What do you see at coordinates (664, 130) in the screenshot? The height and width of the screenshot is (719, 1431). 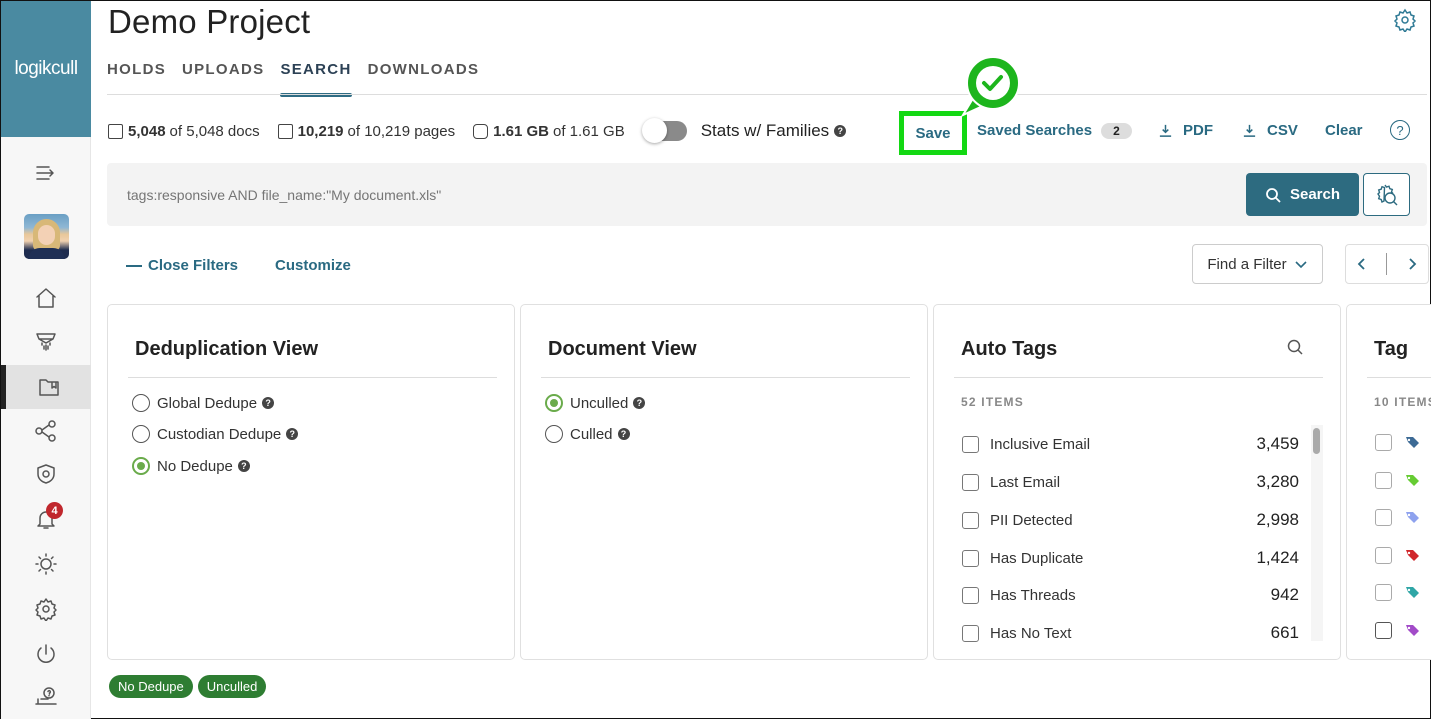 I see `stats-families-toggle` at bounding box center [664, 130].